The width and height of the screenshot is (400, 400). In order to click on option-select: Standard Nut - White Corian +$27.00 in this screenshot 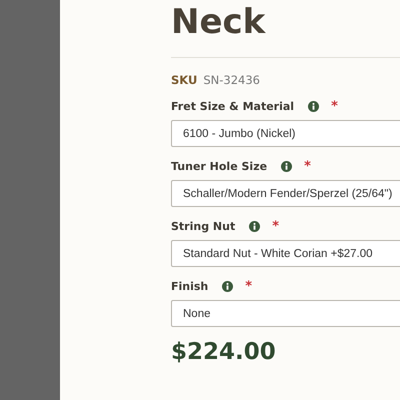, I will do `click(285, 253)`.